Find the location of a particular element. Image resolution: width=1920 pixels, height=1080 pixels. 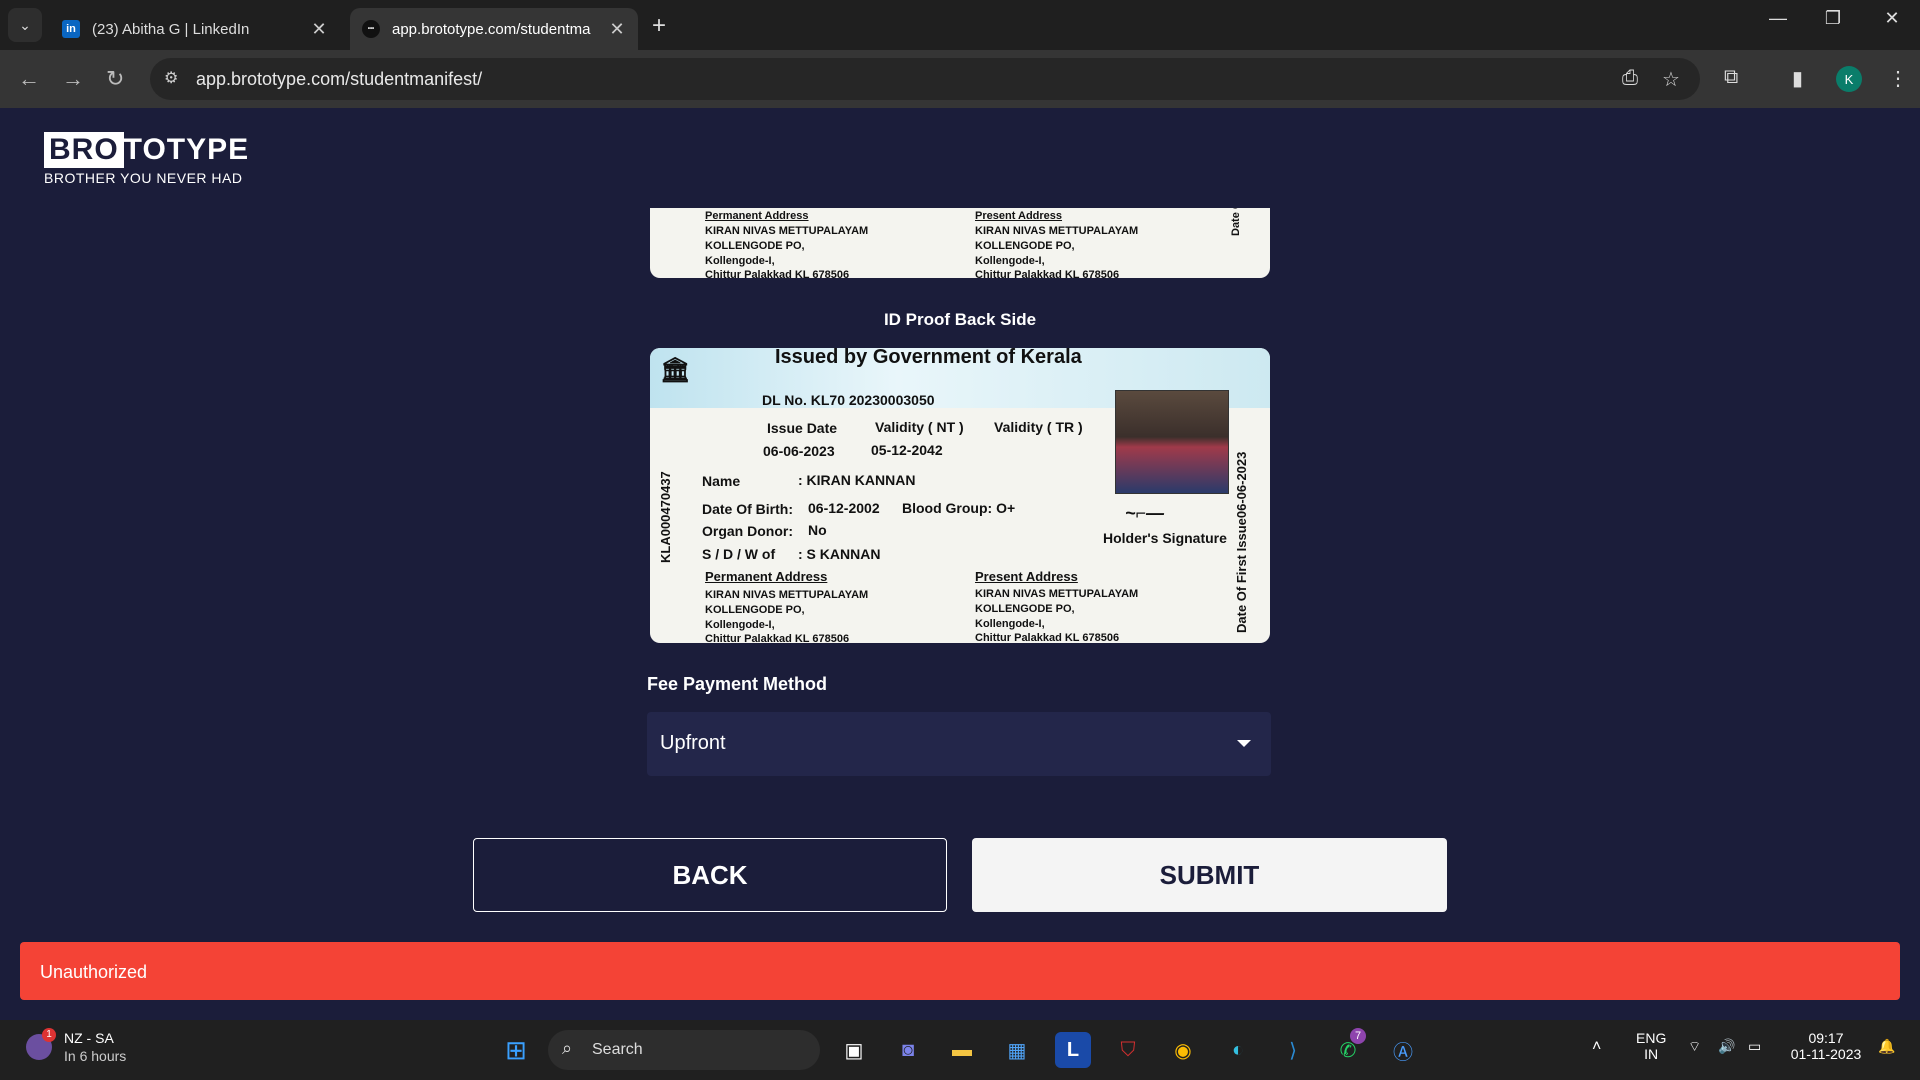

dl-number: DL No. KL70 20230003050 is located at coordinates (848, 400).